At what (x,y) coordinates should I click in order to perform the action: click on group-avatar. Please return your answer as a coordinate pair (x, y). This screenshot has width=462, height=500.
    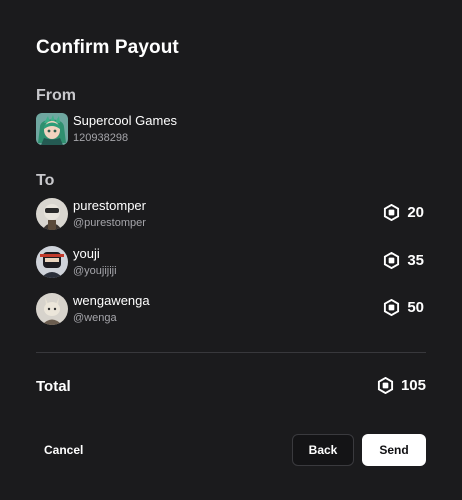
    Looking at the image, I should click on (52, 129).